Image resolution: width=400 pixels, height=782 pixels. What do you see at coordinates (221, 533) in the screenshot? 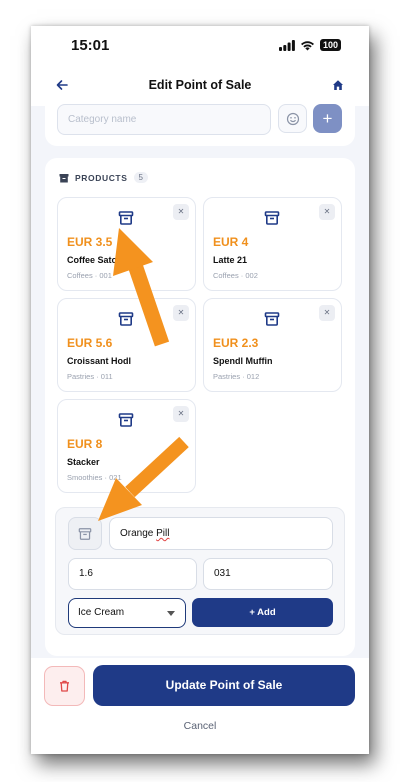
I see `product-name-input: Orange Pill` at bounding box center [221, 533].